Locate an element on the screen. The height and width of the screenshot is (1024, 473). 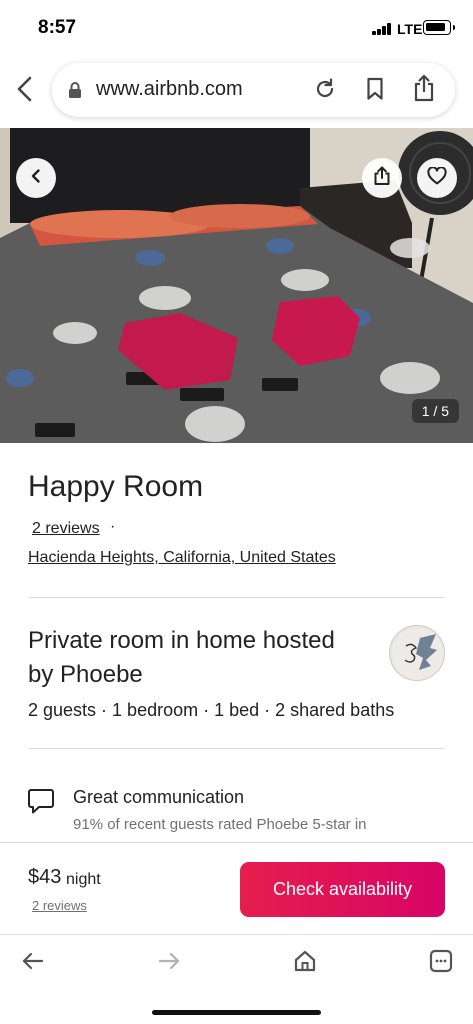
host-avatar is located at coordinates (417, 653).